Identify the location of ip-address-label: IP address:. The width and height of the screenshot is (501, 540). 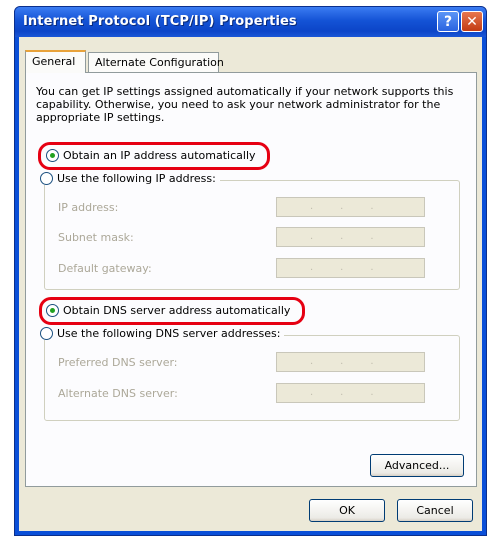
(88, 207).